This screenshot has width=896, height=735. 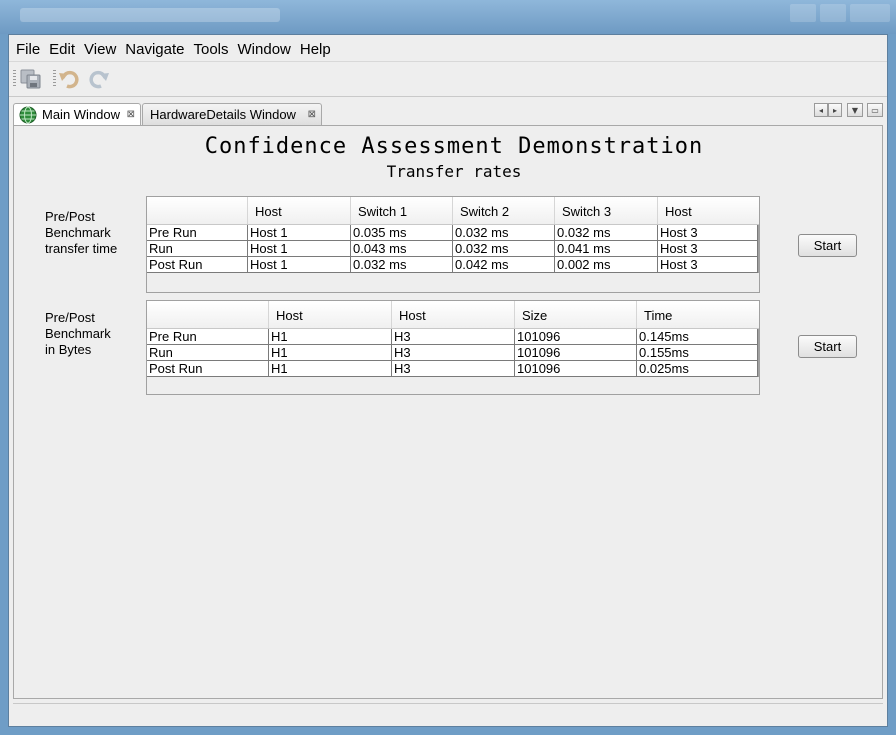 What do you see at coordinates (100, 49) in the screenshot?
I see `menu-view: View` at bounding box center [100, 49].